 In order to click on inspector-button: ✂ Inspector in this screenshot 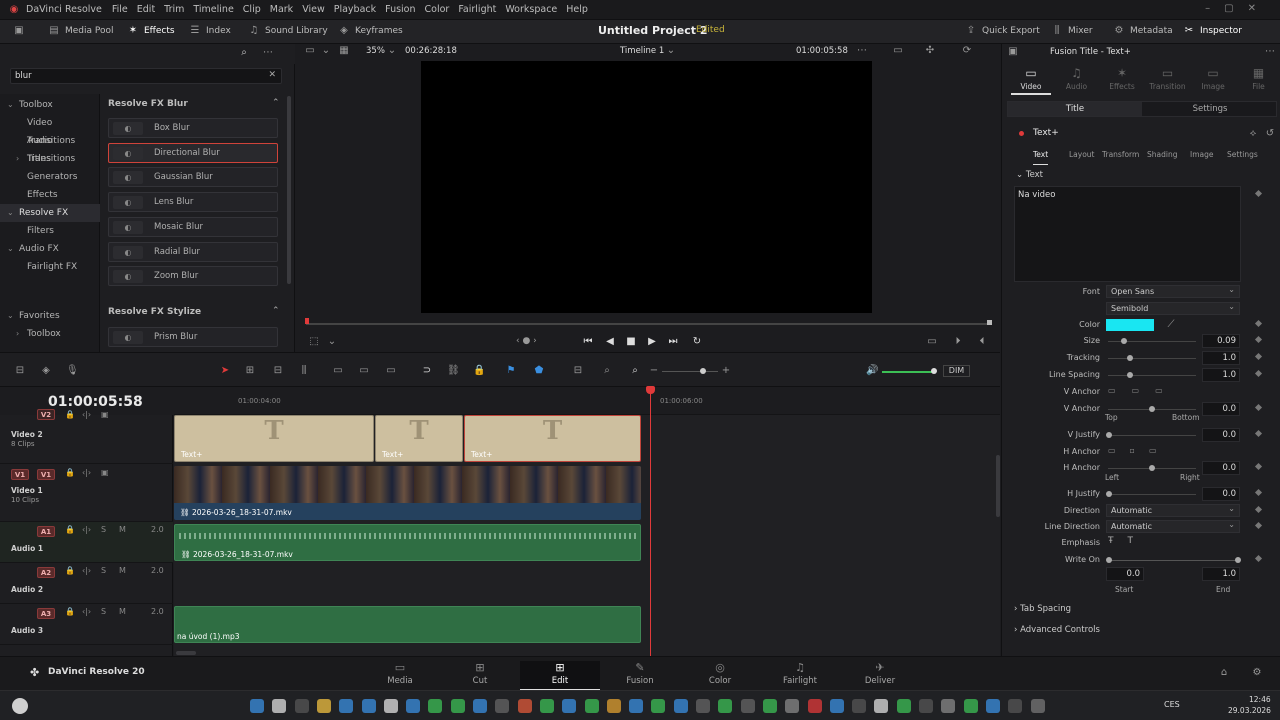, I will do `click(1212, 31)`.